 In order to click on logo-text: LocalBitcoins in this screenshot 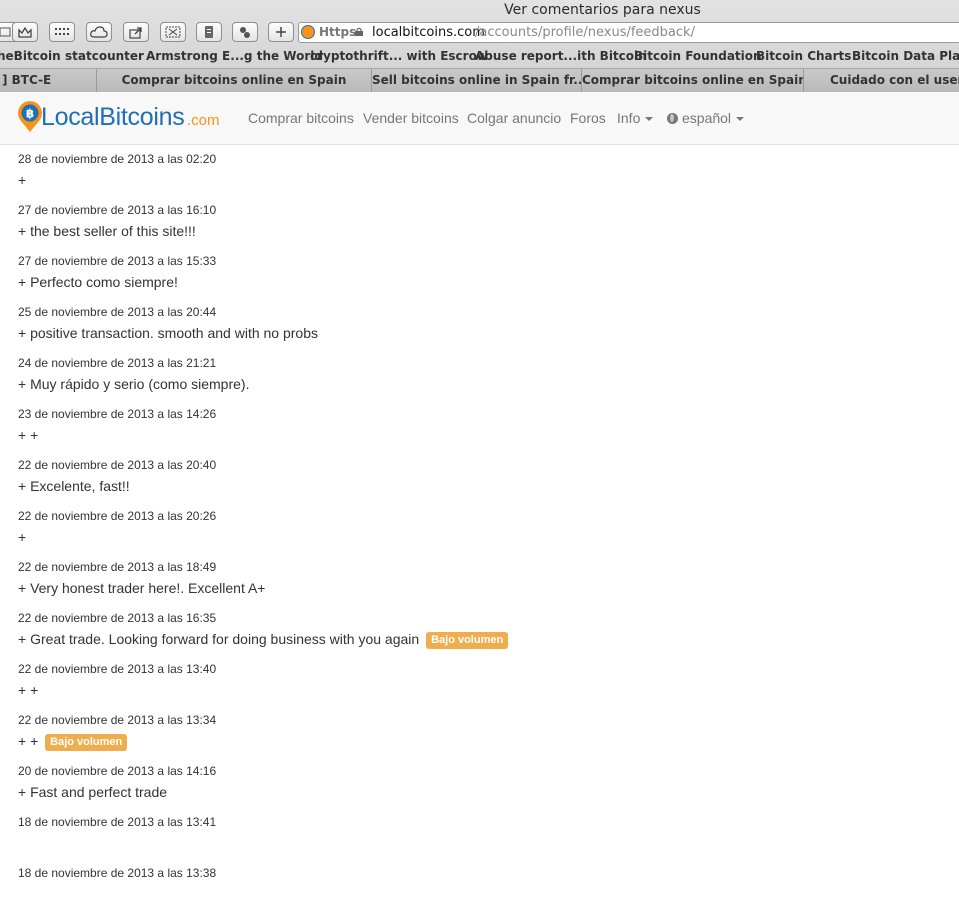, I will do `click(113, 117)`.